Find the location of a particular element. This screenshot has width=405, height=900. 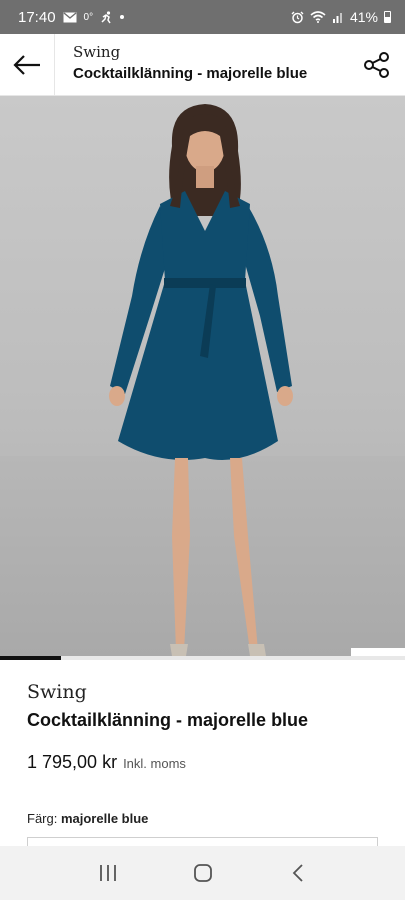

notification-dot is located at coordinates (122, 17).